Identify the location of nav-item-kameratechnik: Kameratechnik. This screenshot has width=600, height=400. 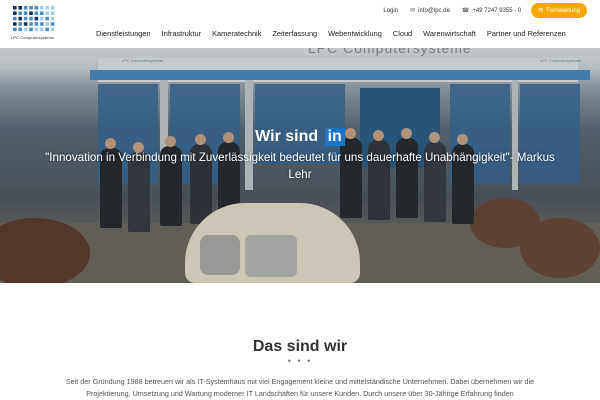
(236, 33).